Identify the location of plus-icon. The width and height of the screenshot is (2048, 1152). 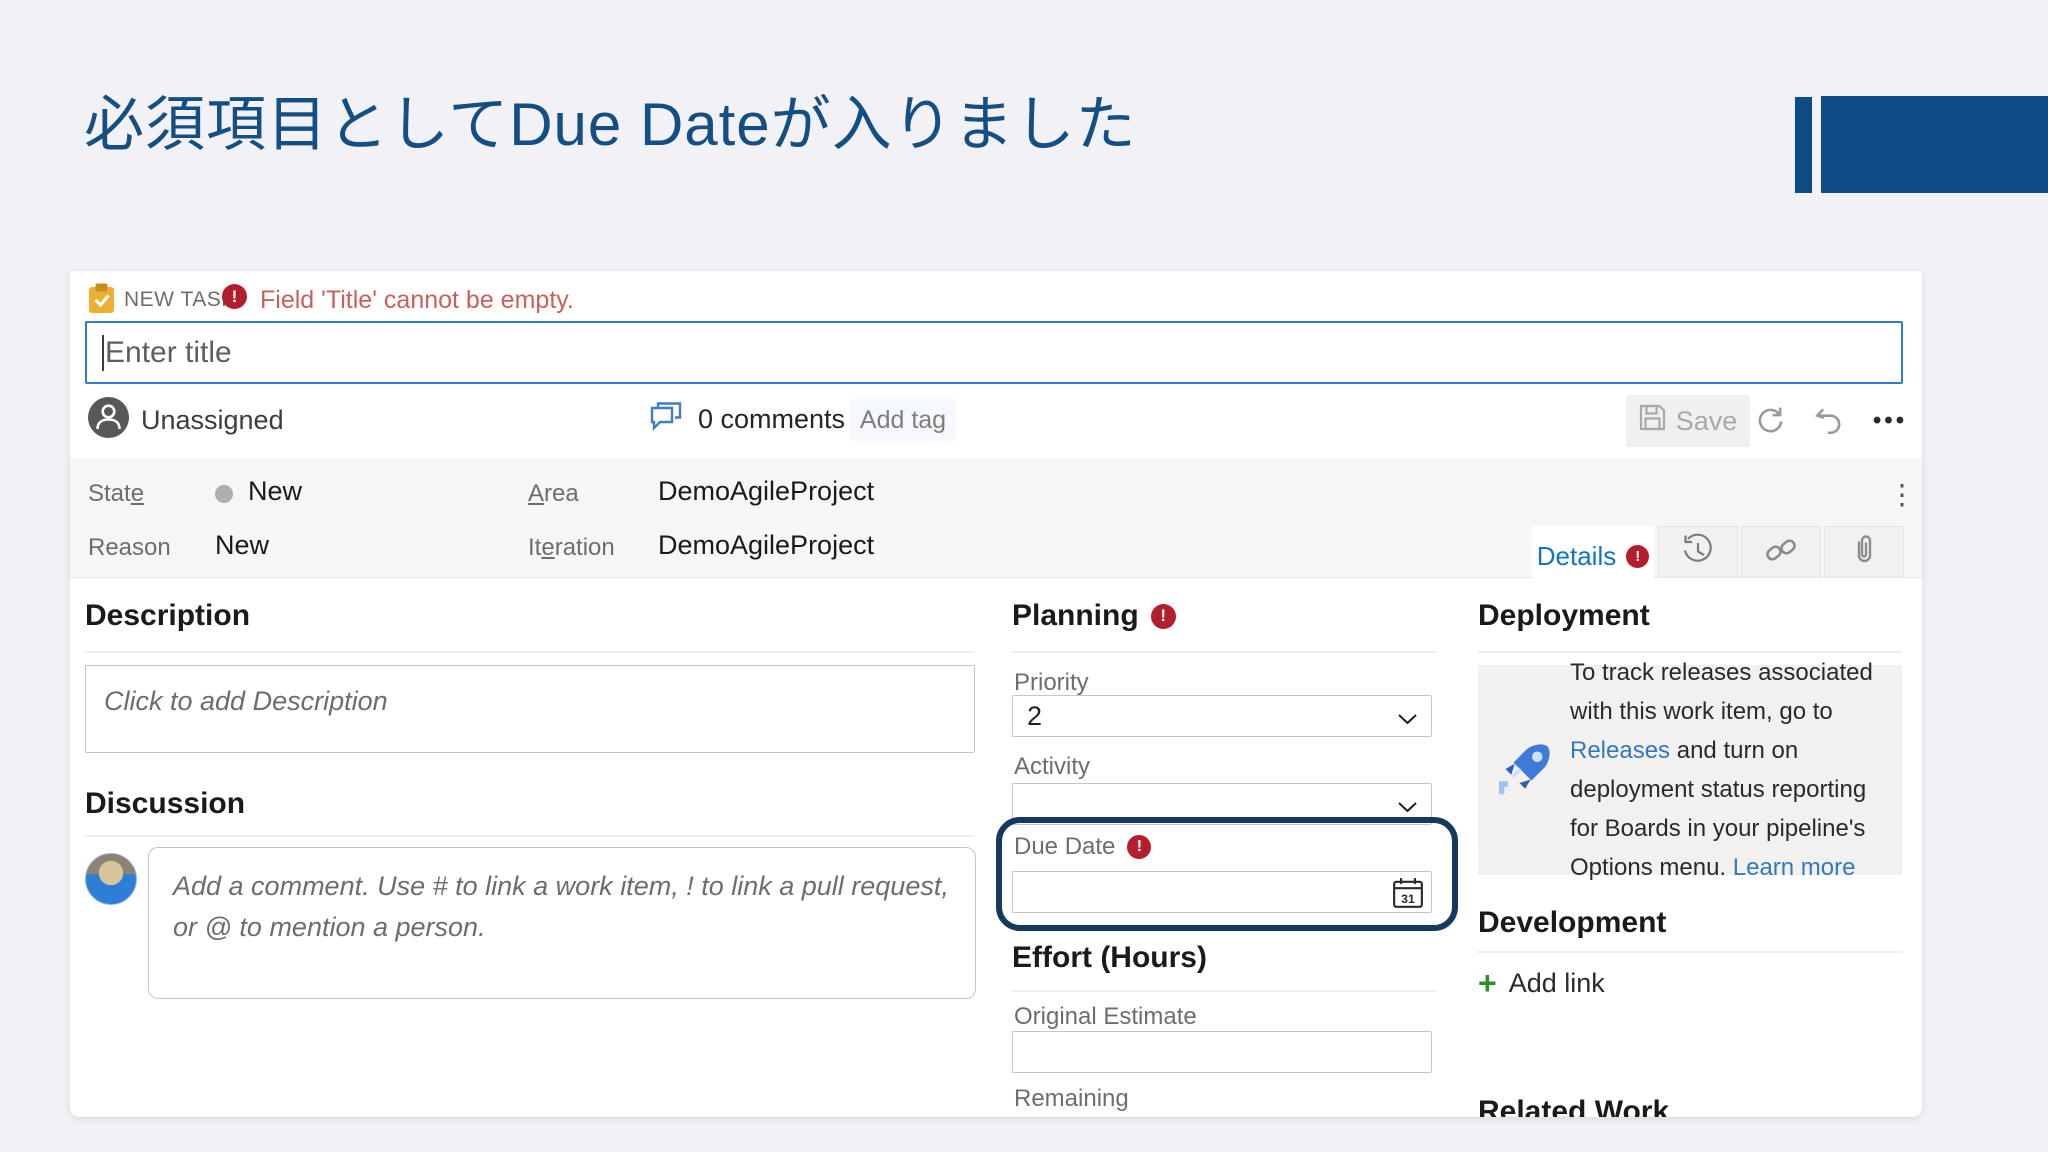
(1487, 983).